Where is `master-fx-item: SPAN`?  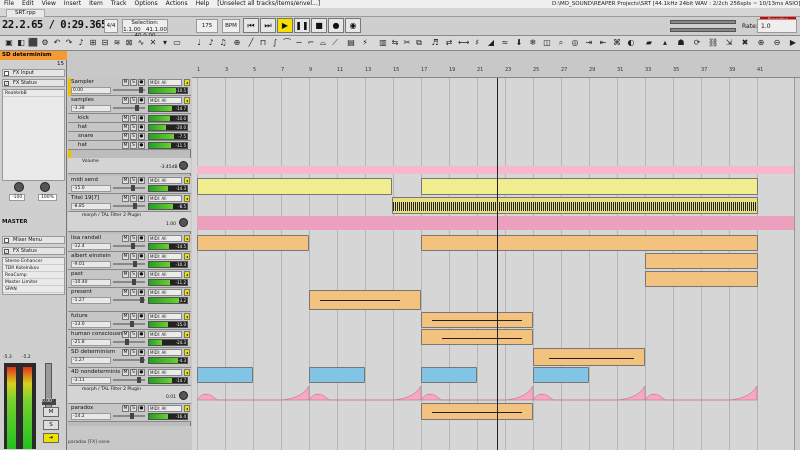
master-fx-item: SPAN is located at coordinates (33, 289).